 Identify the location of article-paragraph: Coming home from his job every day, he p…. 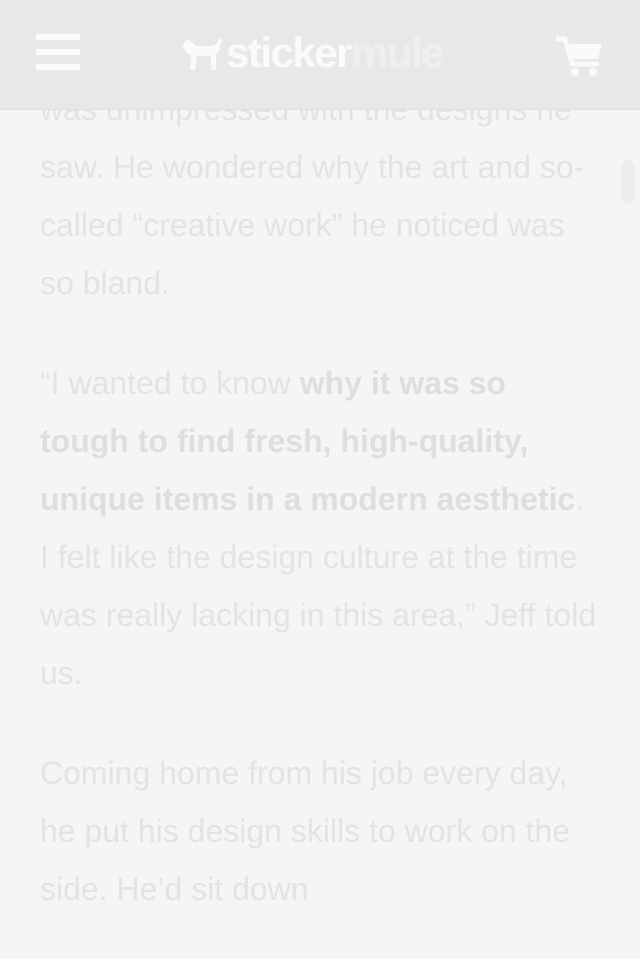
(305, 831).